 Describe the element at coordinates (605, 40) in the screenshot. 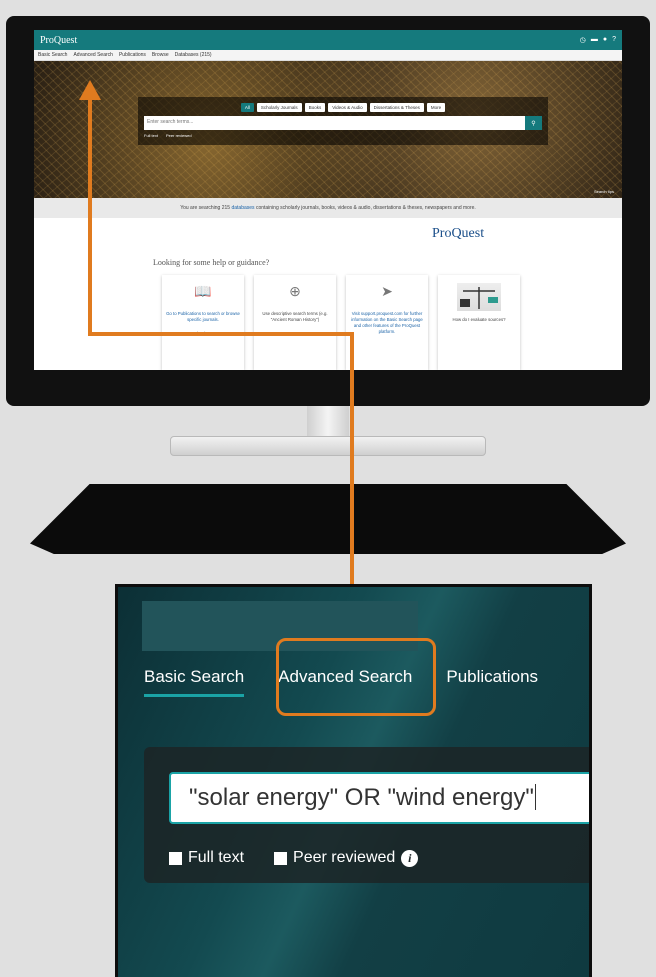

I see `user-icon: ●` at that location.